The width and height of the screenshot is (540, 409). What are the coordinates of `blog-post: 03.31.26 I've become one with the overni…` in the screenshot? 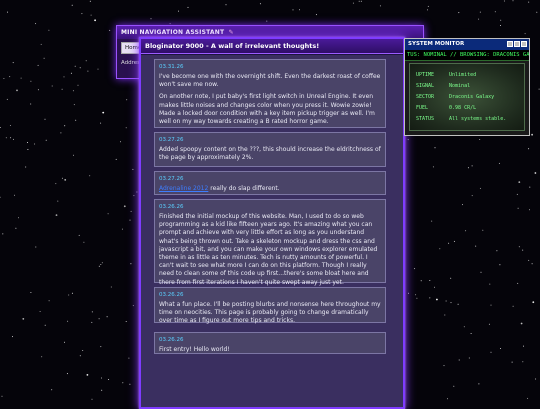 It's located at (270, 93).